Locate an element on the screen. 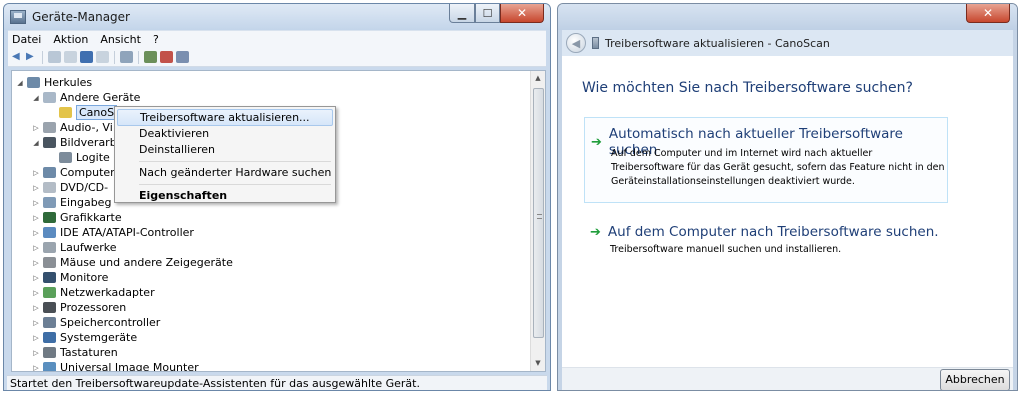  tree-node-label: CanoS is located at coordinates (97, 112).